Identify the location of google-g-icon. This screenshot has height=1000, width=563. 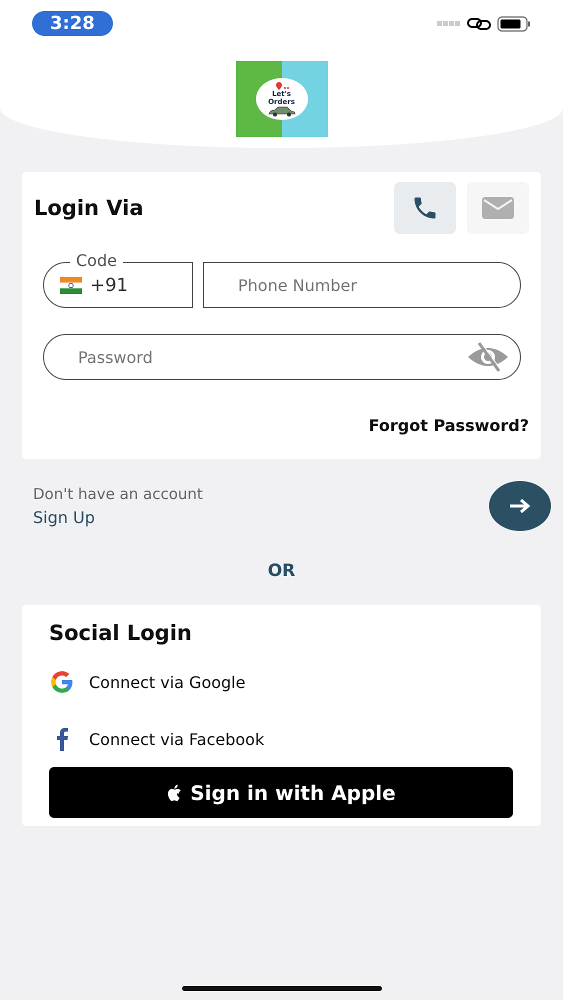
(62, 682).